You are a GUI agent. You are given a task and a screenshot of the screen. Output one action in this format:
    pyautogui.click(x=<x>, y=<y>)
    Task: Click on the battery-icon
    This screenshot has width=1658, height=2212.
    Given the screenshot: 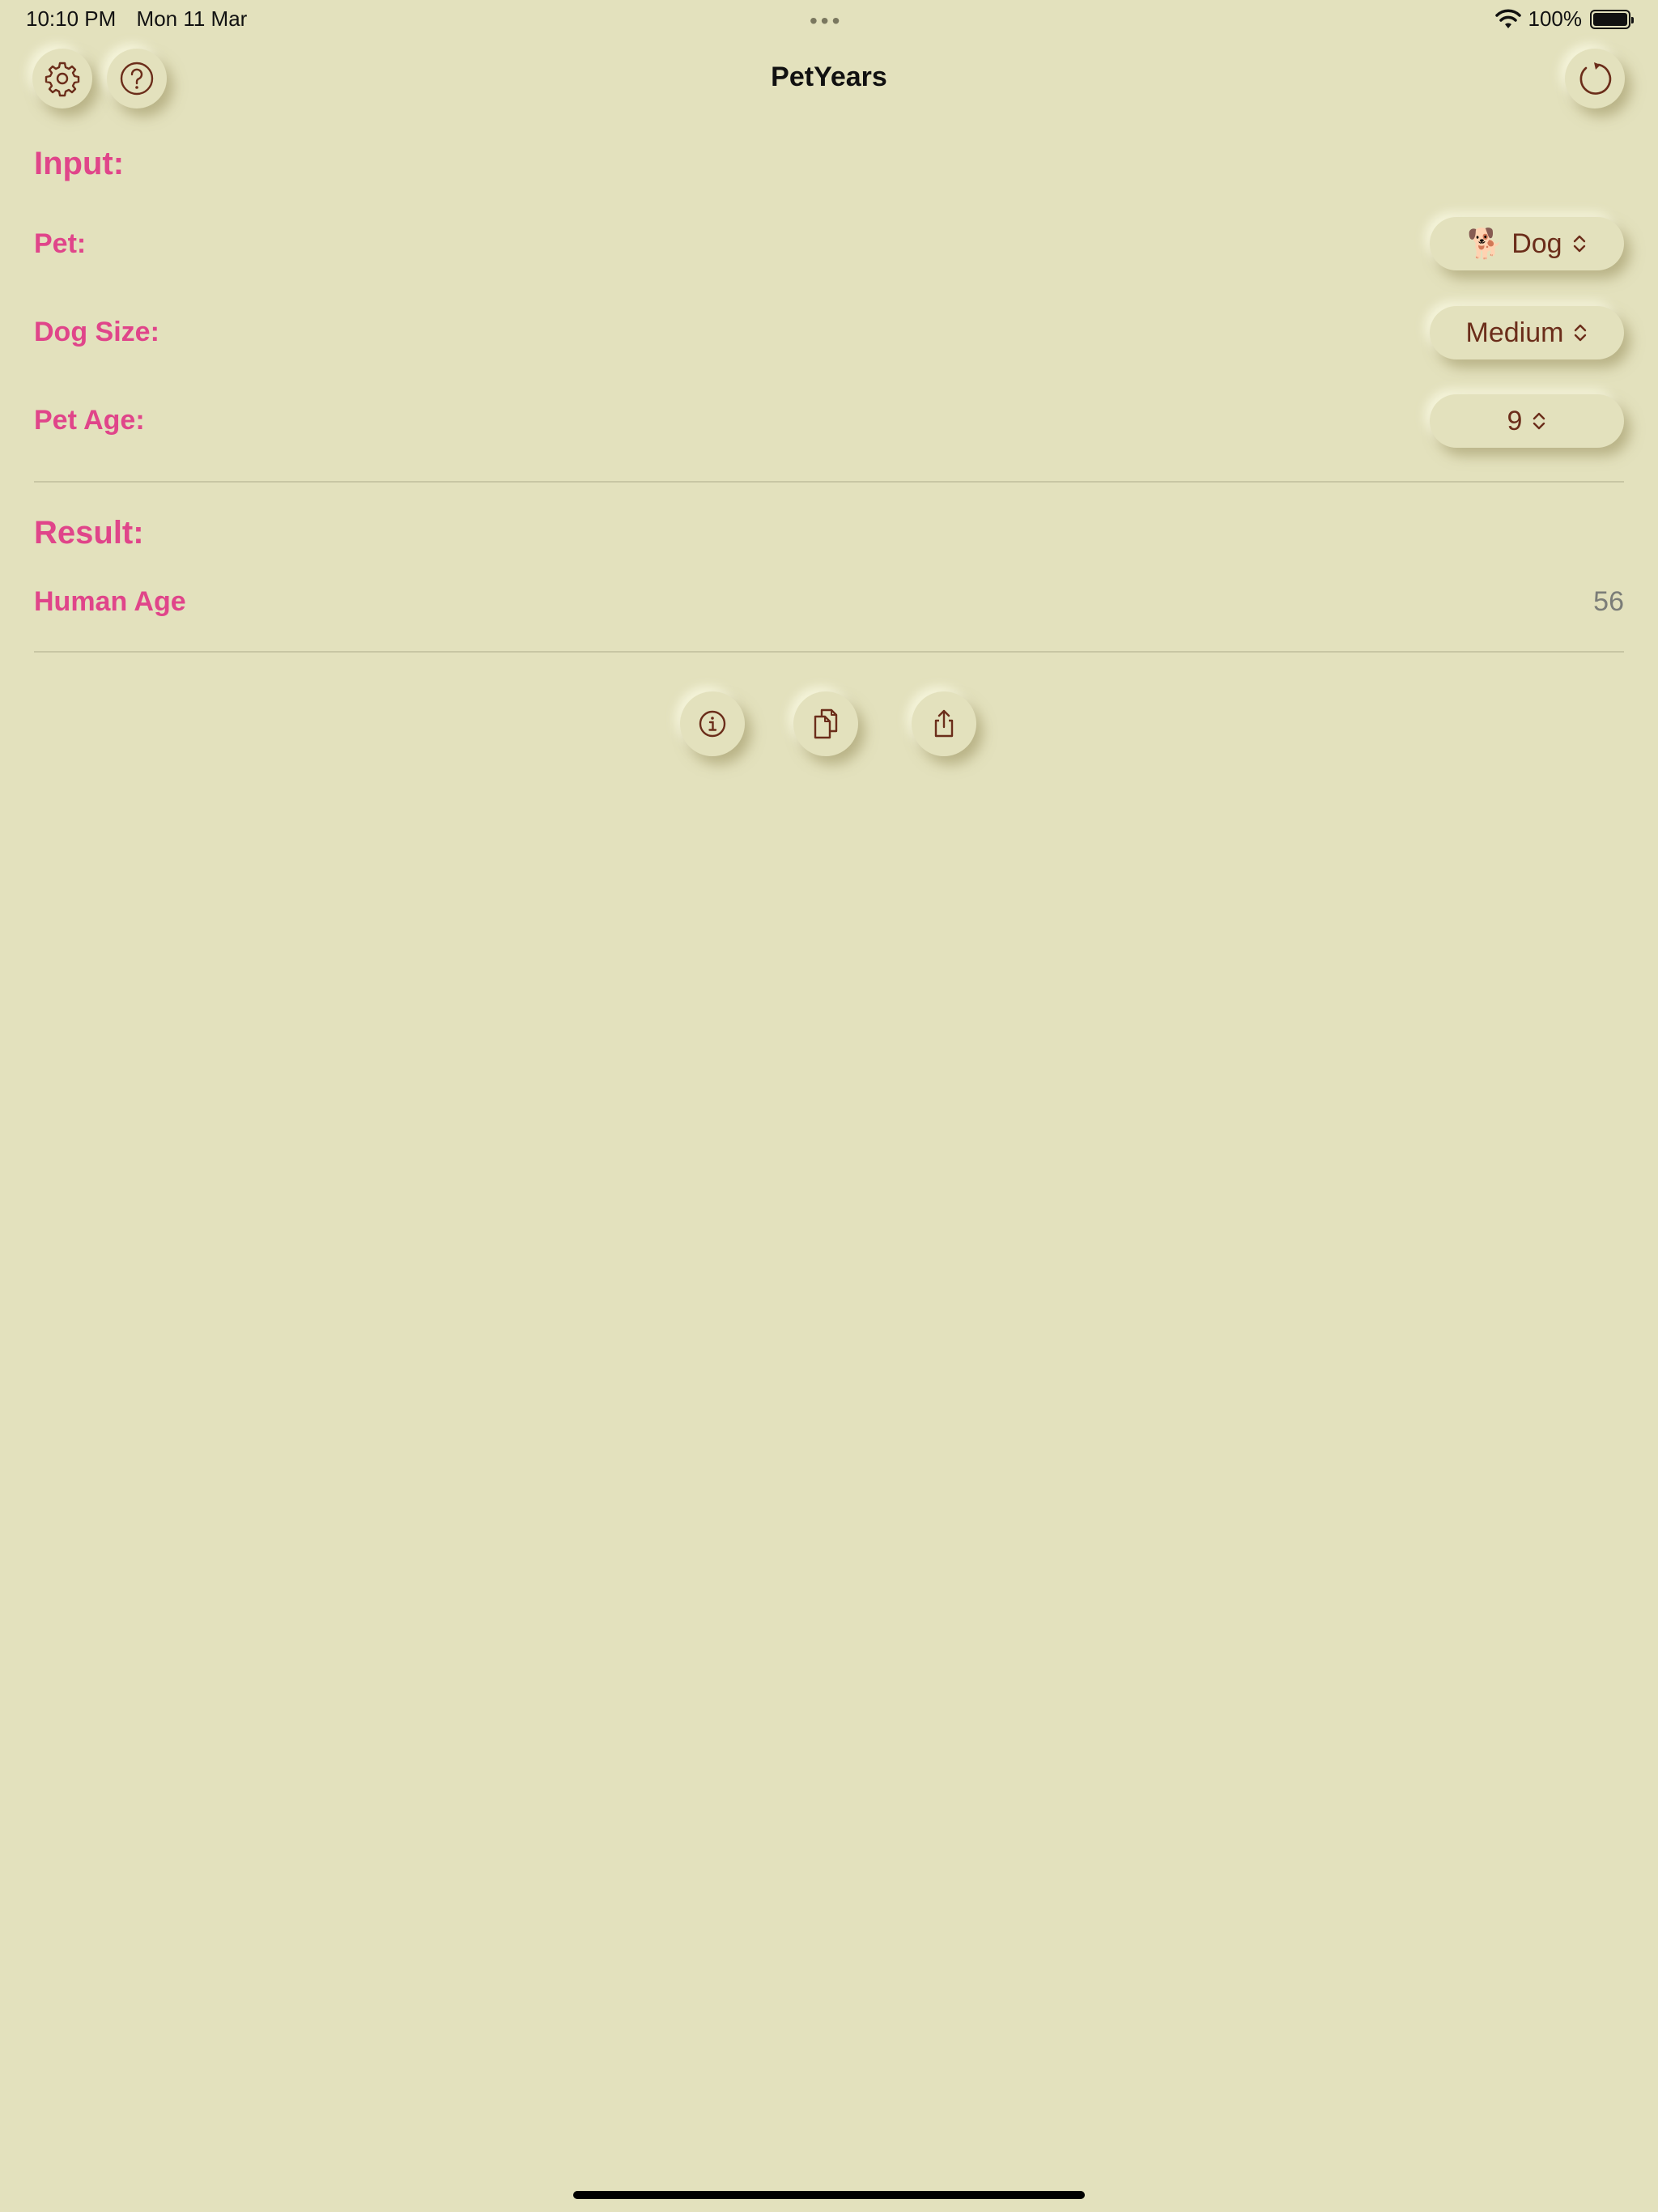 What is the action you would take?
    pyautogui.click(x=1612, y=19)
    